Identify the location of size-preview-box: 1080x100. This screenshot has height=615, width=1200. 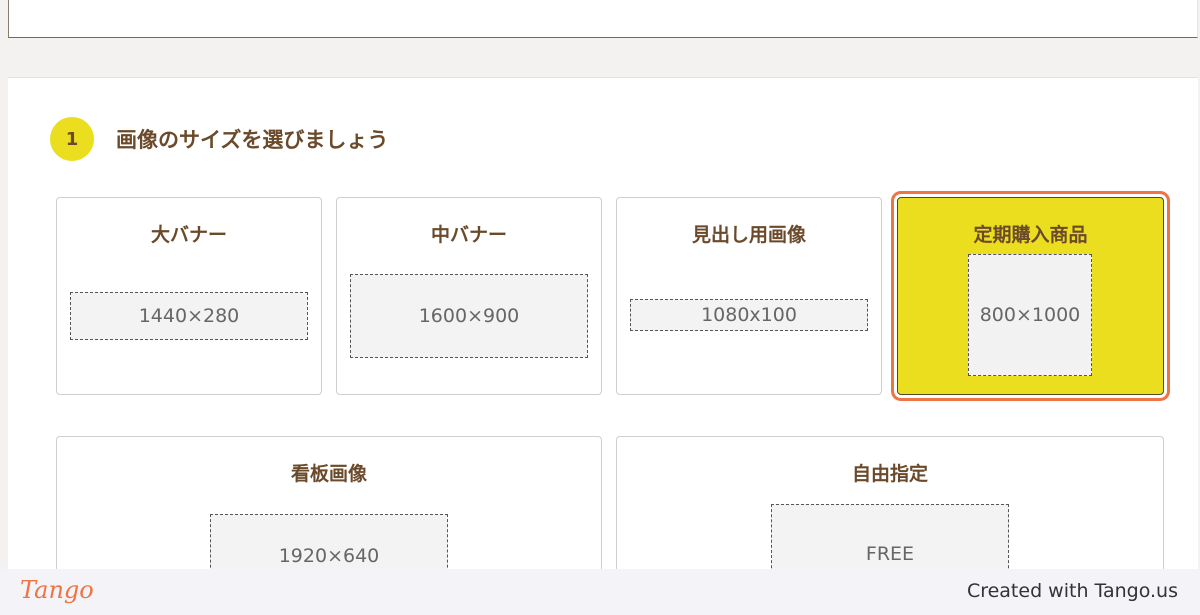
(749, 315).